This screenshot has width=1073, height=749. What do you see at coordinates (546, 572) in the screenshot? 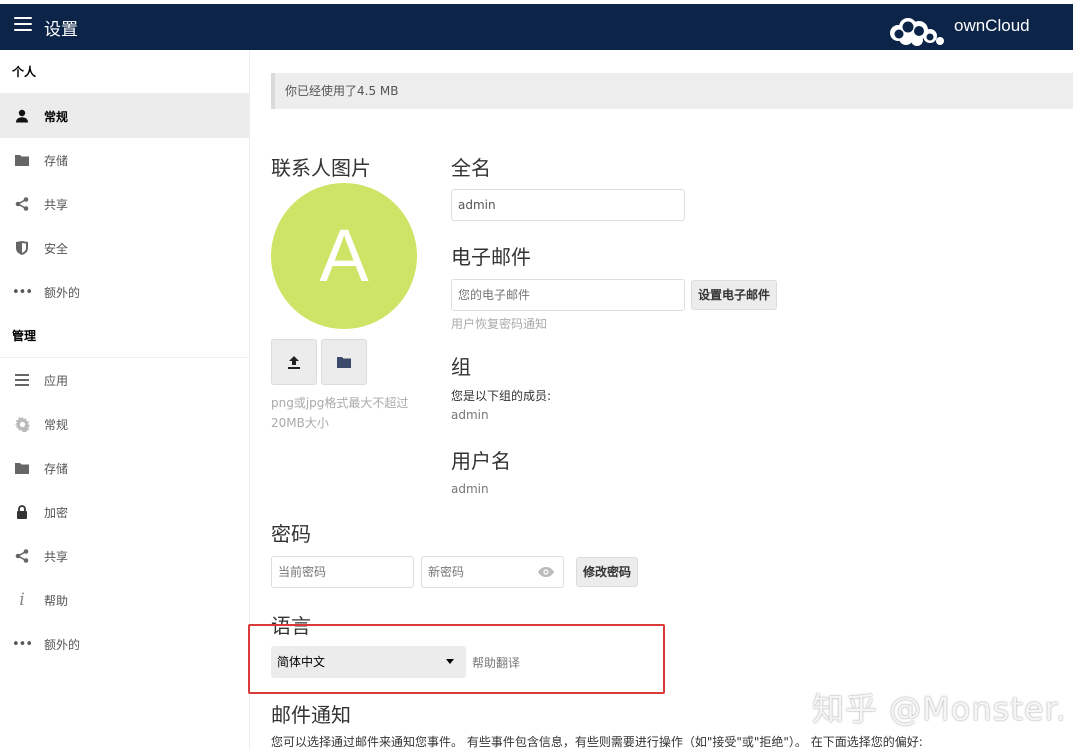
I see `show-password-eye-icon` at bounding box center [546, 572].